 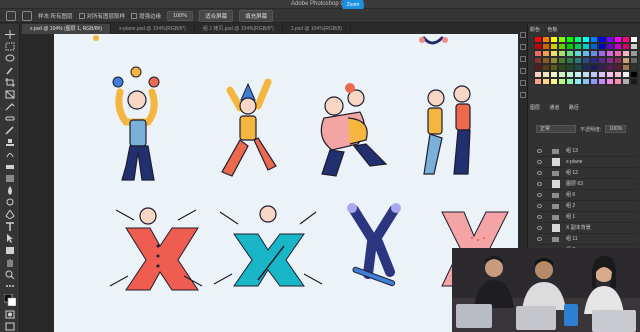 What do you see at coordinates (556, 129) in the screenshot?
I see `blend-mode-select: 正常` at bounding box center [556, 129].